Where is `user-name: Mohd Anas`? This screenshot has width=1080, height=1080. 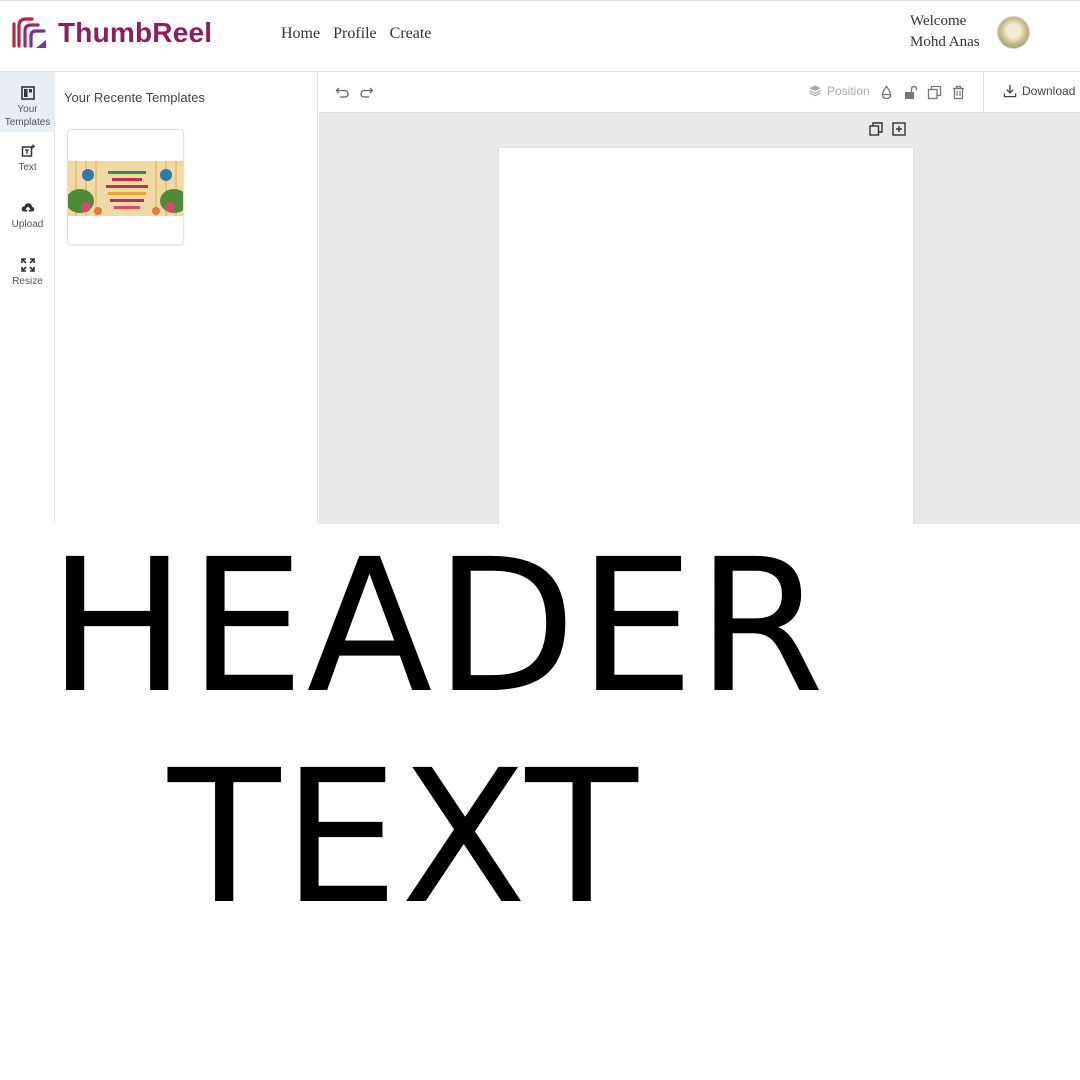
user-name: Mohd Anas is located at coordinates (945, 42).